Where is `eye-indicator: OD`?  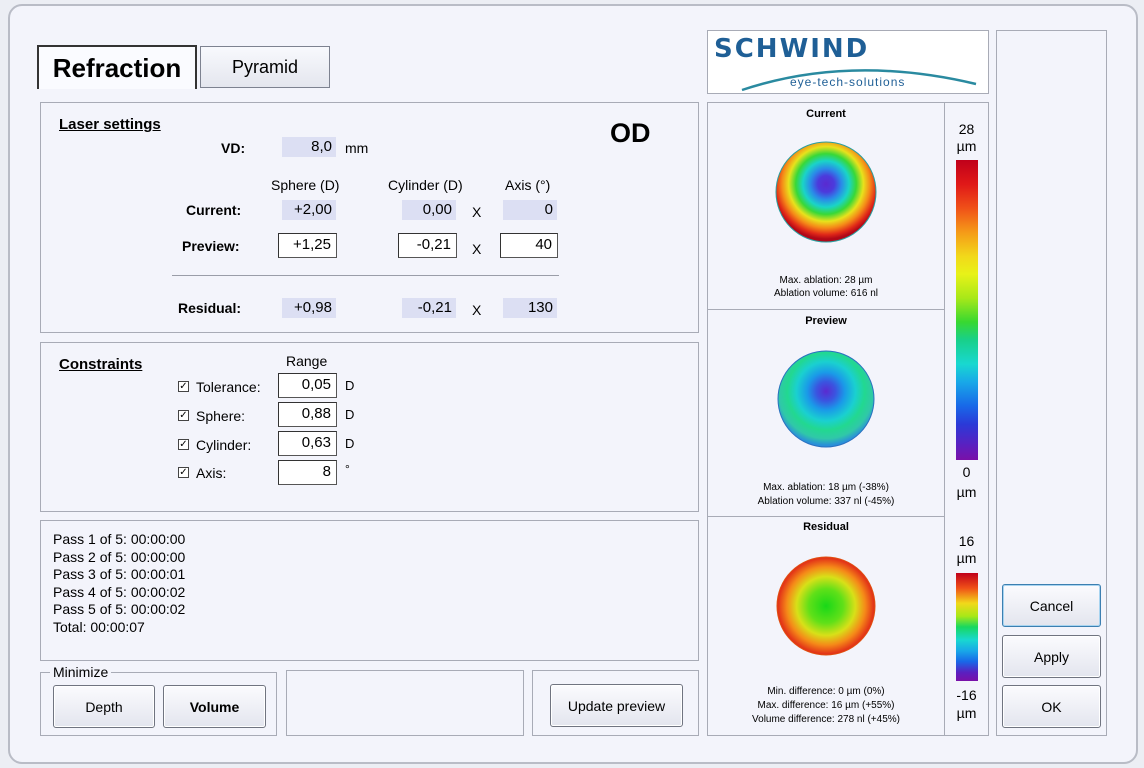 eye-indicator: OD is located at coordinates (630, 133).